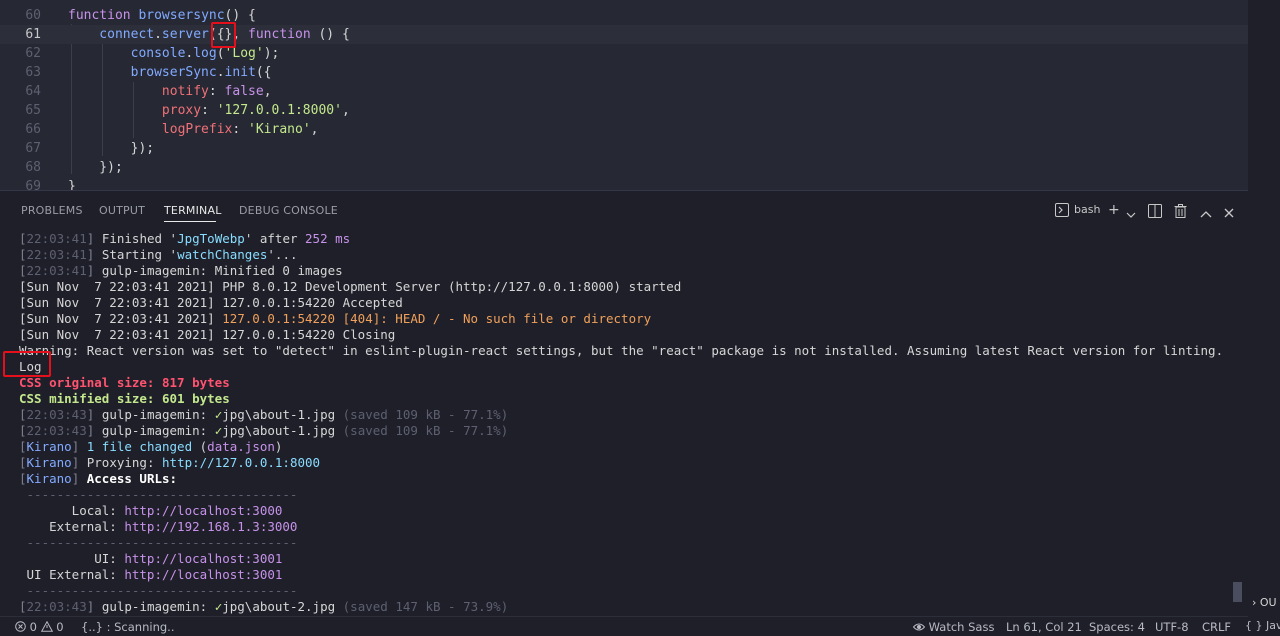  Describe the element at coordinates (288, 210) in the screenshot. I see `tab-debug-console: DEBUG CONSOLE` at that location.